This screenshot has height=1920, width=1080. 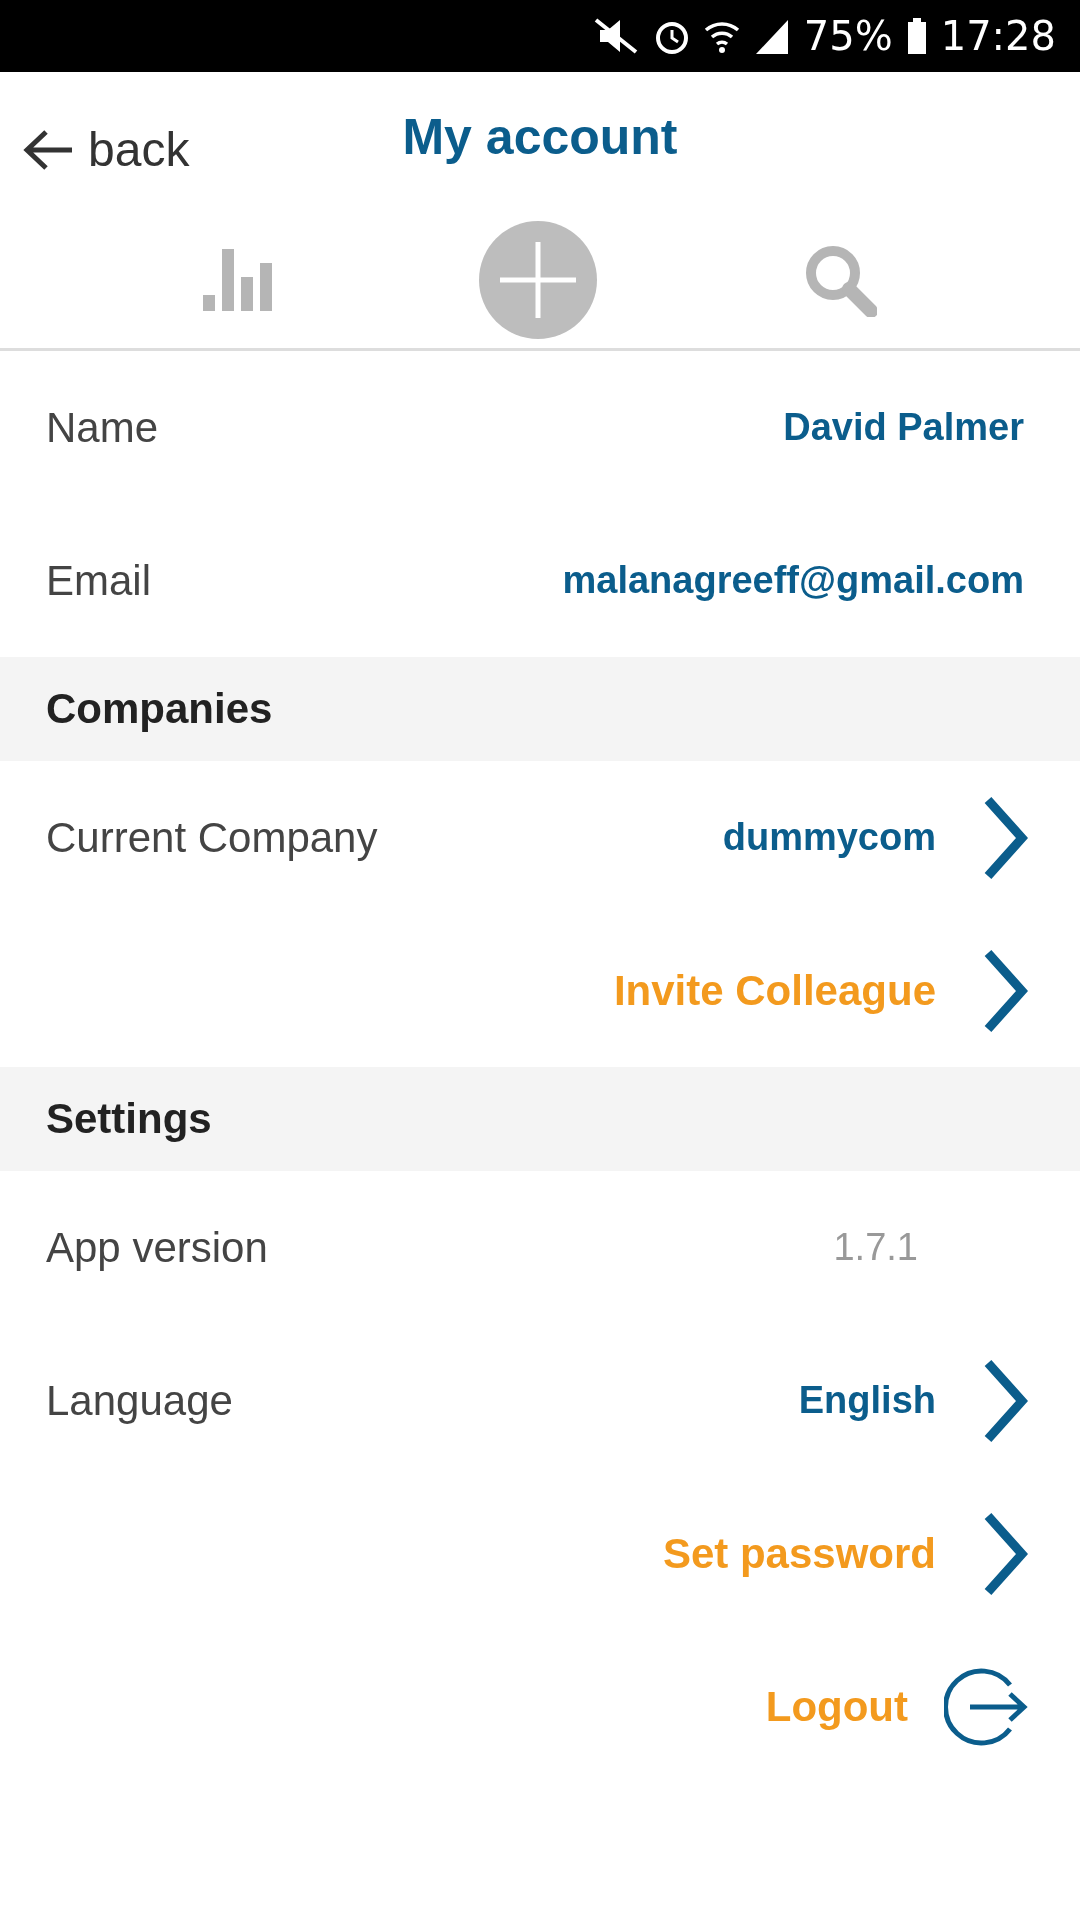 What do you see at coordinates (829, 837) in the screenshot?
I see `row-value-link: dummycom` at bounding box center [829, 837].